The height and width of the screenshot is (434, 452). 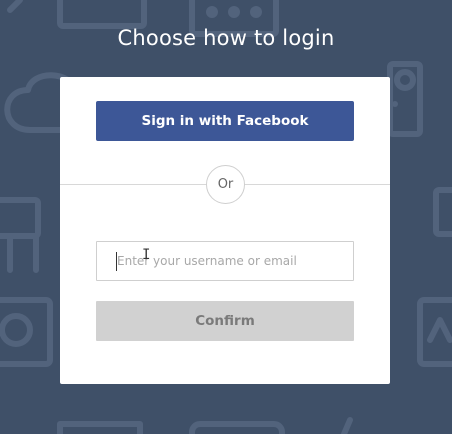 What do you see at coordinates (116, 261) in the screenshot?
I see `text-caret` at bounding box center [116, 261].